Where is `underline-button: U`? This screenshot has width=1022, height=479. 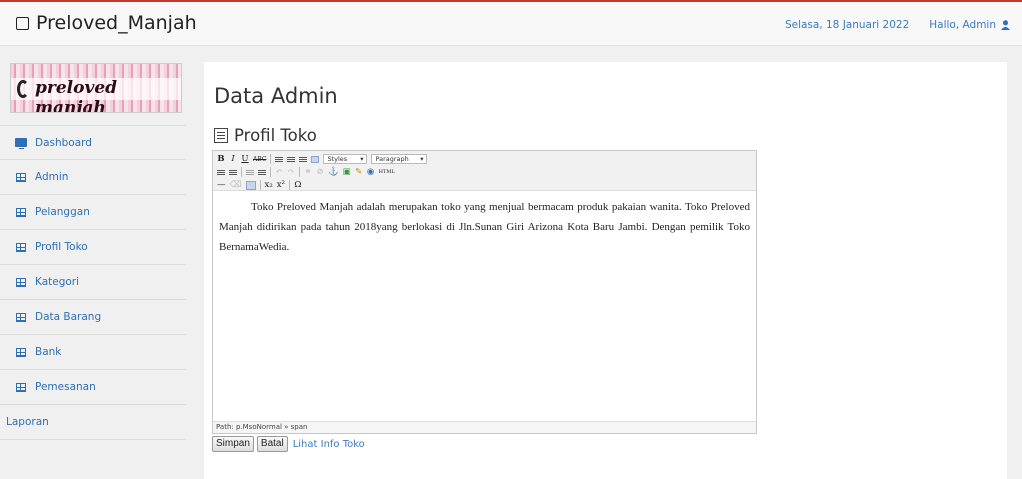 underline-button: U is located at coordinates (245, 159).